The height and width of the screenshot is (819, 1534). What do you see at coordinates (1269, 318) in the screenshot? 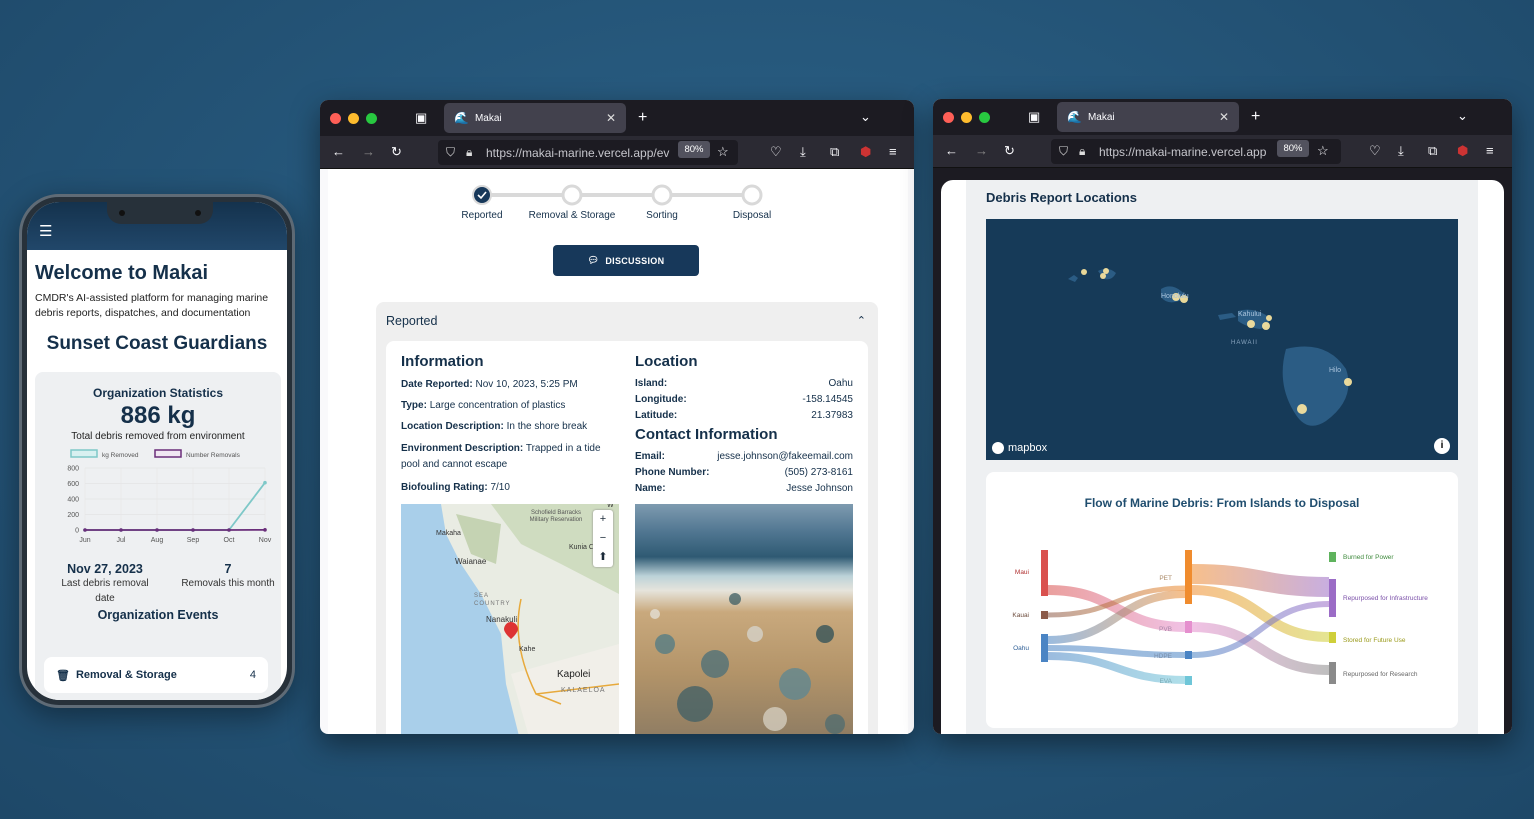
I see `report-marker` at bounding box center [1269, 318].